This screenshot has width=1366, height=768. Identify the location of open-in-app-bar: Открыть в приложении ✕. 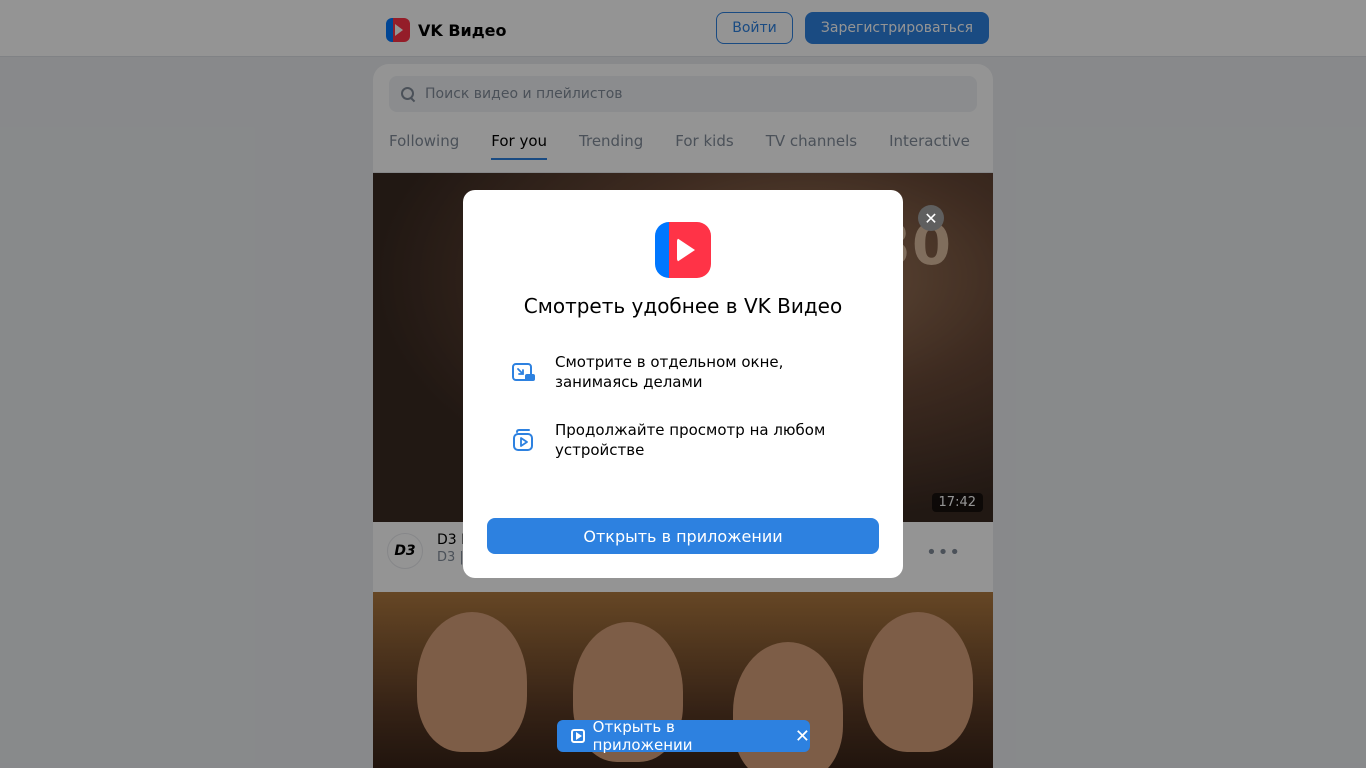
(683, 736).